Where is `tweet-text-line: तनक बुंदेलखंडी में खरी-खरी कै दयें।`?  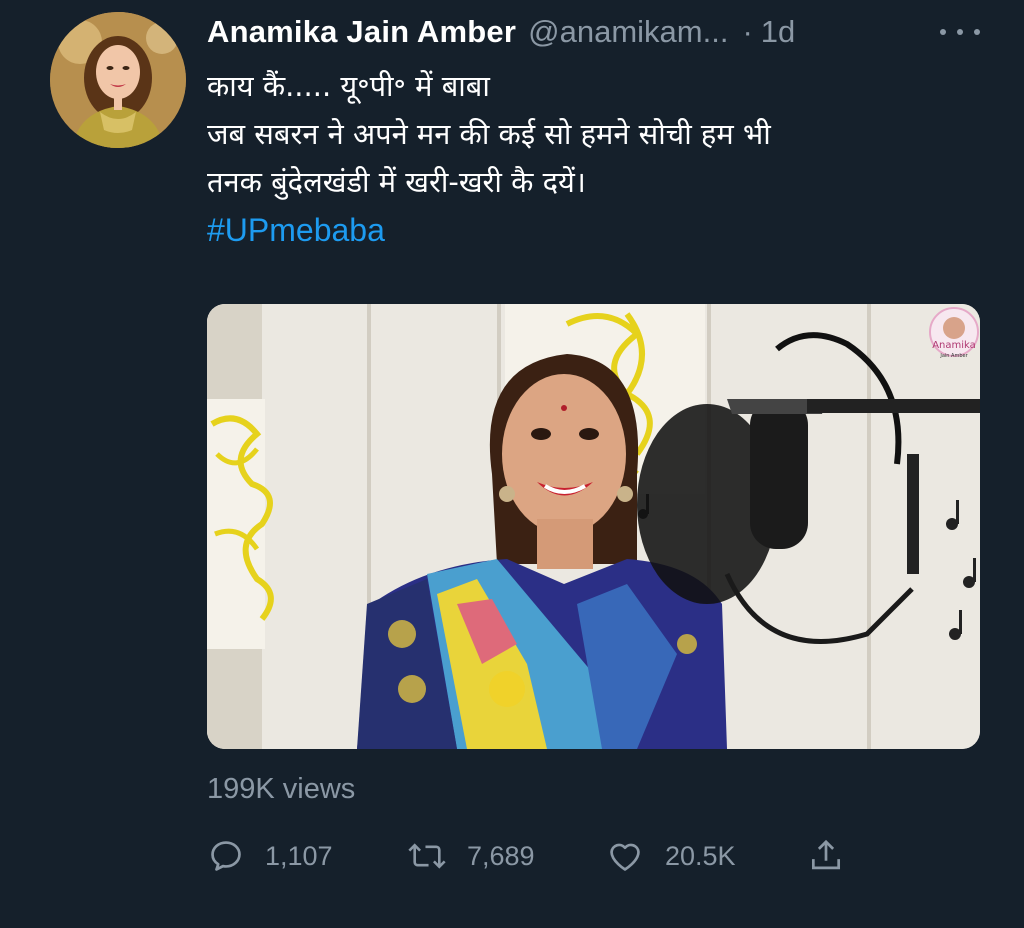 tweet-text-line: तनक बुंदेलखंडी में खरी-खरी कै दयें। is located at coordinates (396, 182).